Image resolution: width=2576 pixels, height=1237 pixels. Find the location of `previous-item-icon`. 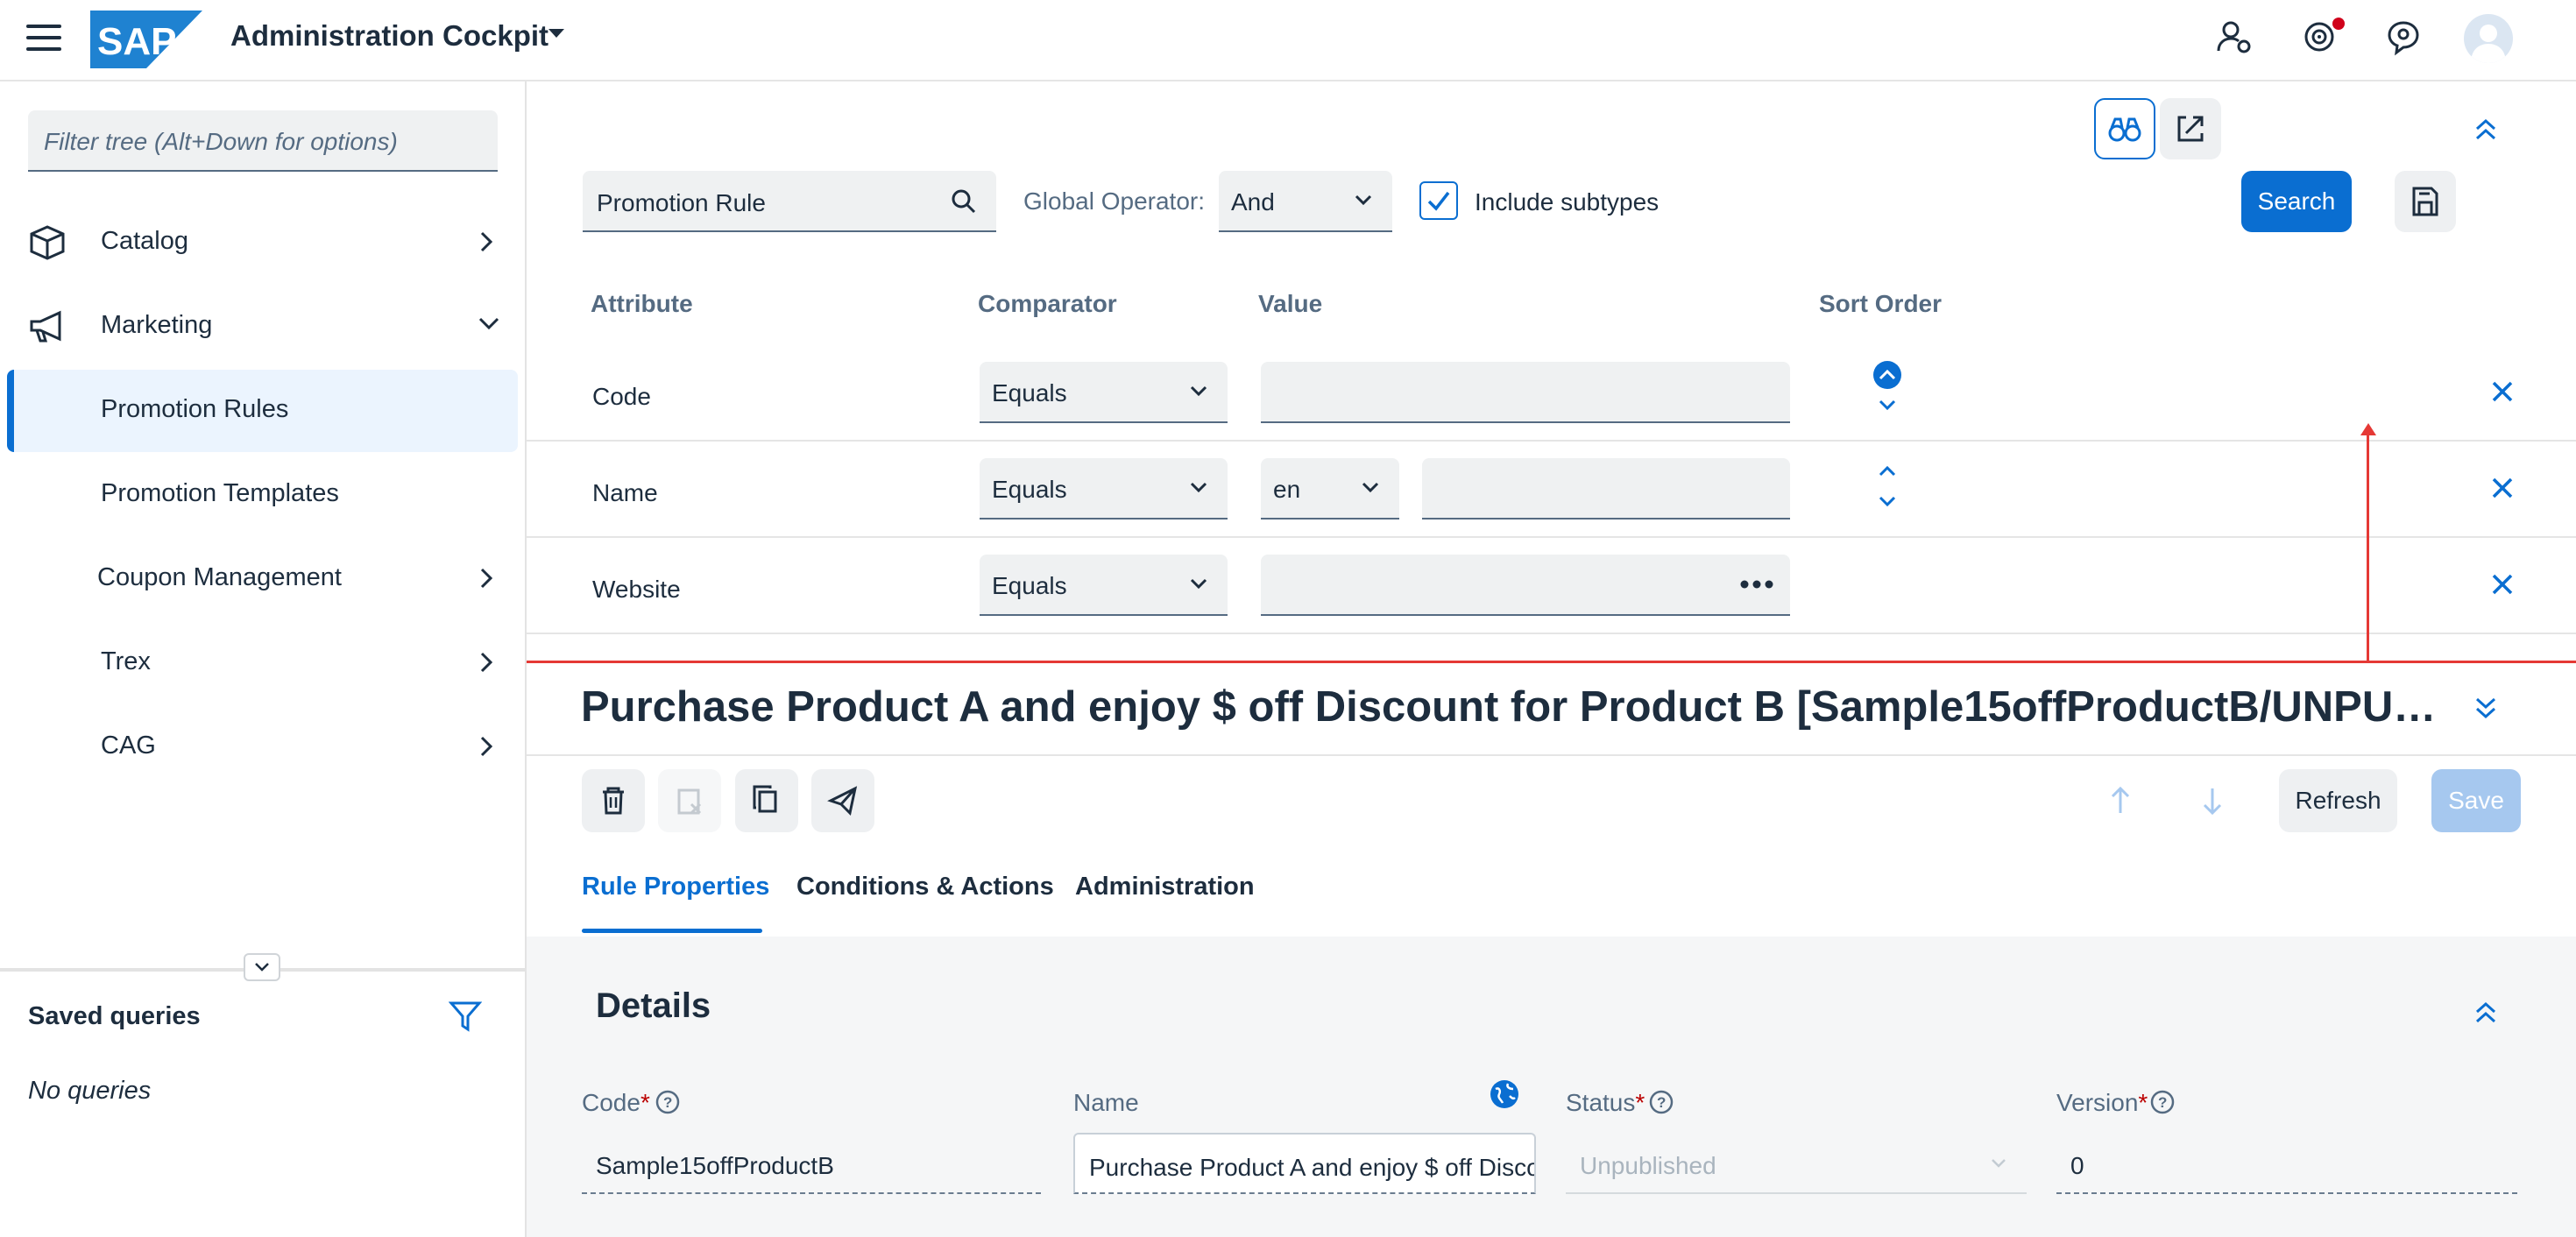

previous-item-icon is located at coordinates (2120, 800).